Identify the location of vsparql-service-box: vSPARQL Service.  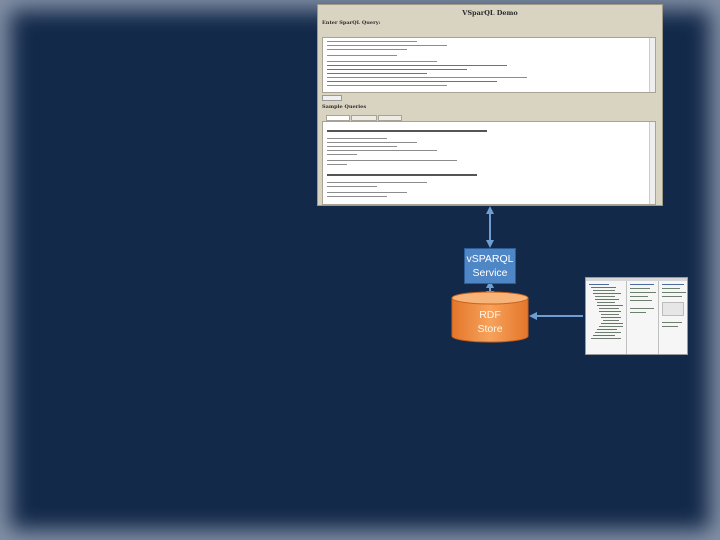
(490, 266).